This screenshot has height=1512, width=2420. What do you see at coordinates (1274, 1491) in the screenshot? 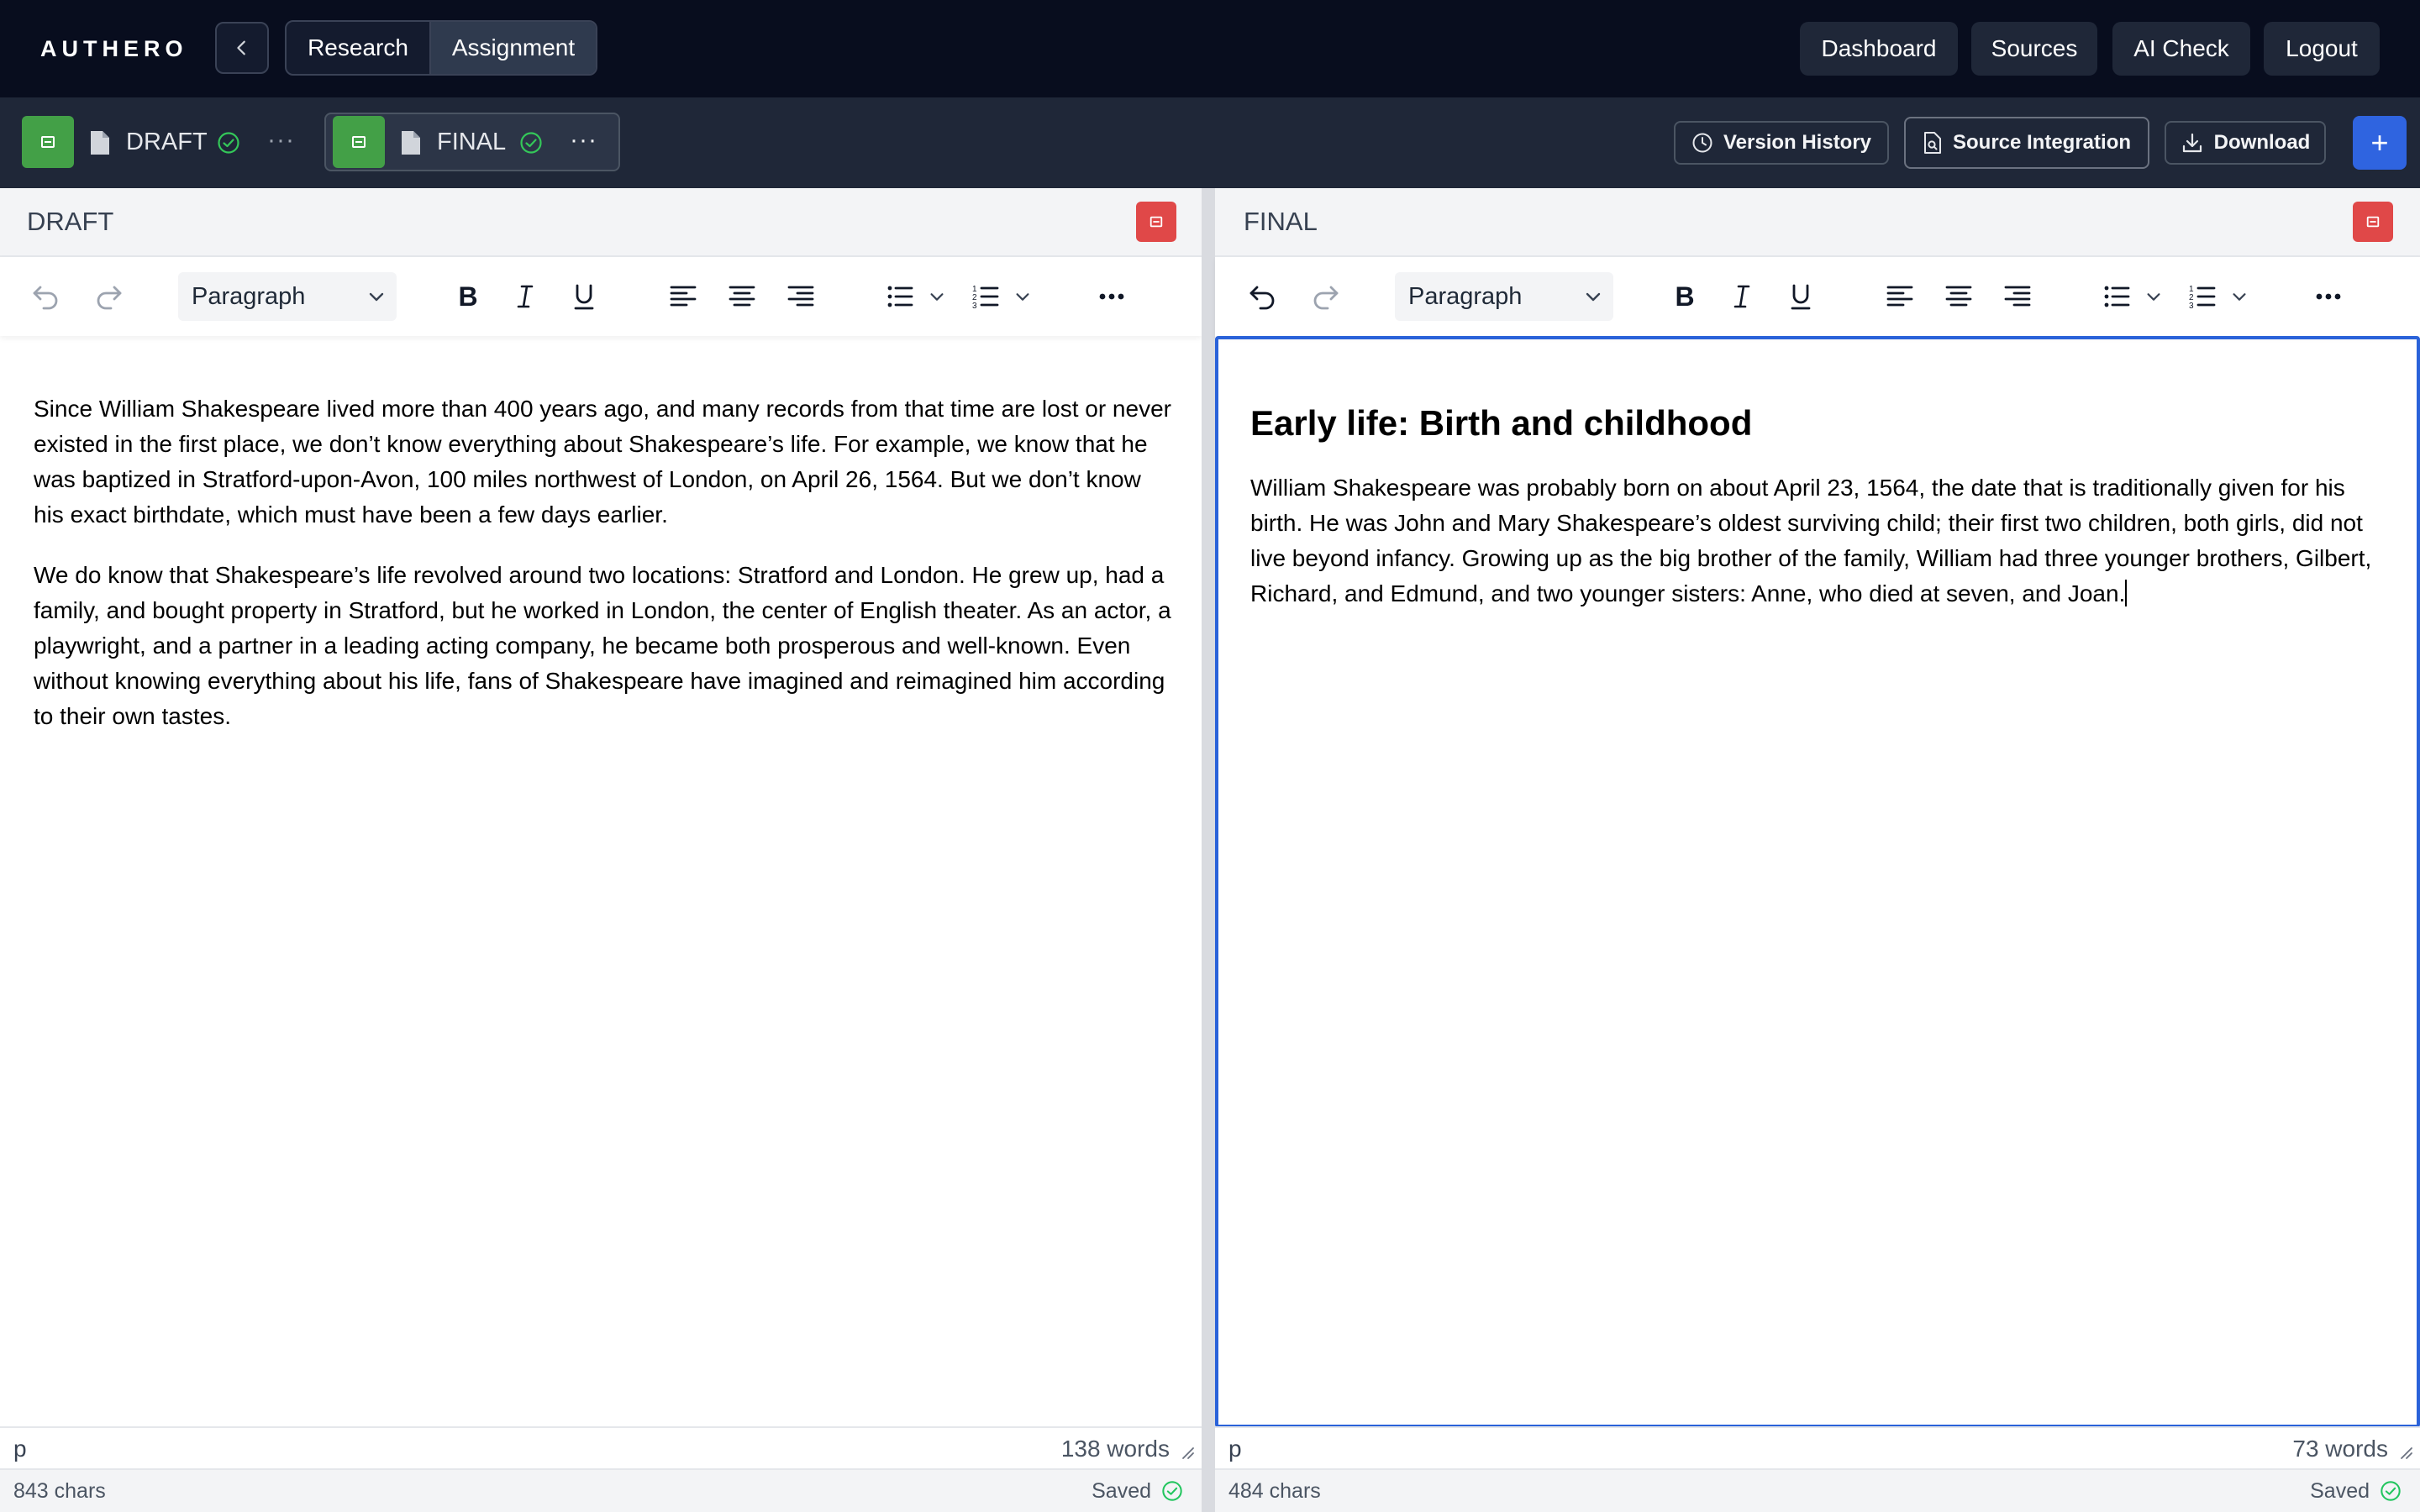
I see `char-count: 484 chars` at bounding box center [1274, 1491].